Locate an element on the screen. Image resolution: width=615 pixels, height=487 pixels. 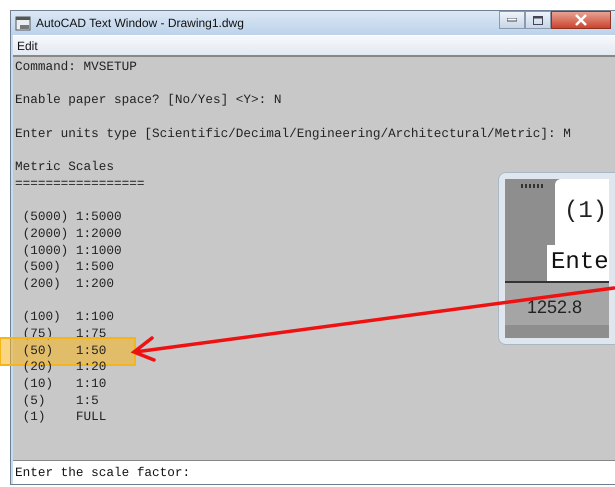
console-line: (2000) 1:2000 is located at coordinates (72, 233).